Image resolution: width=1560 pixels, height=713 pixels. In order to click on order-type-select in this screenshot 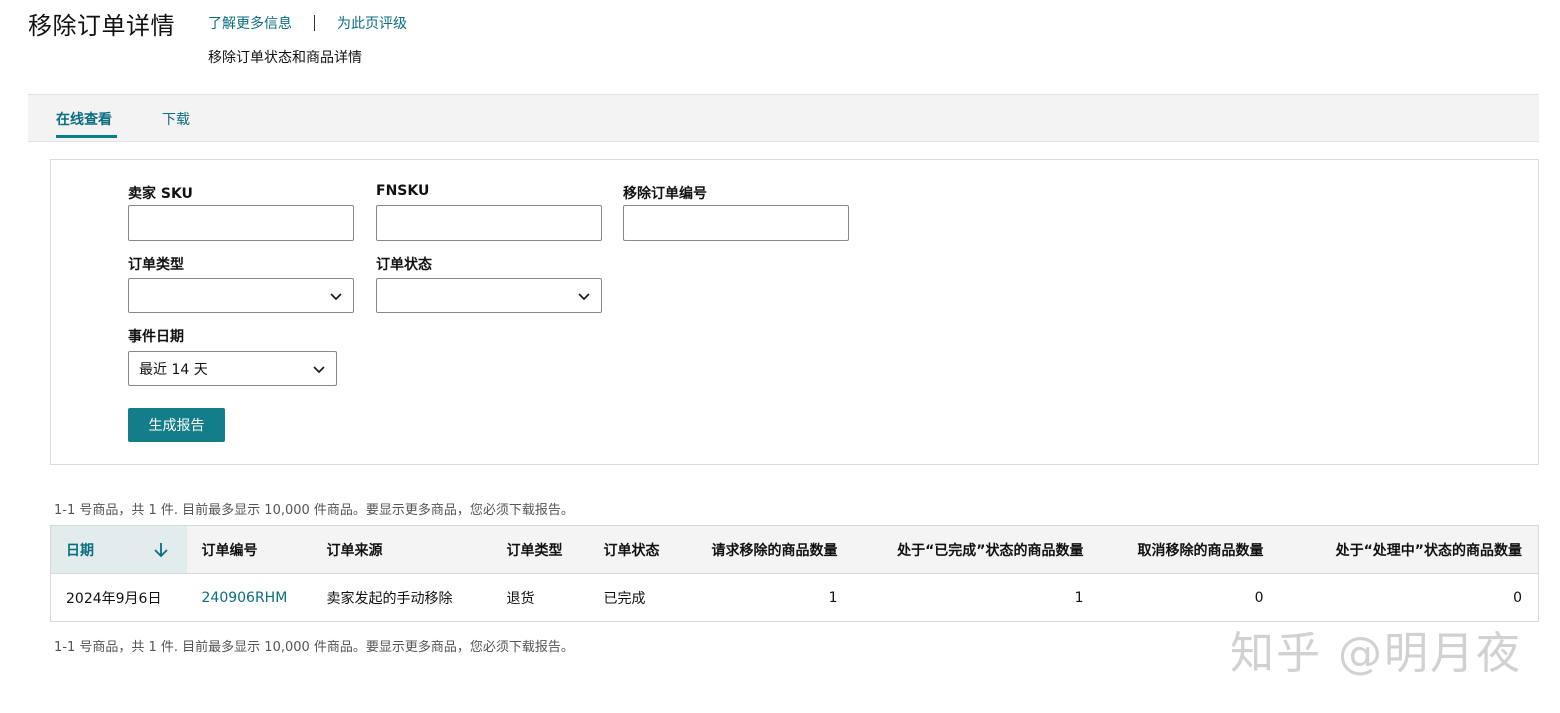, I will do `click(241, 295)`.